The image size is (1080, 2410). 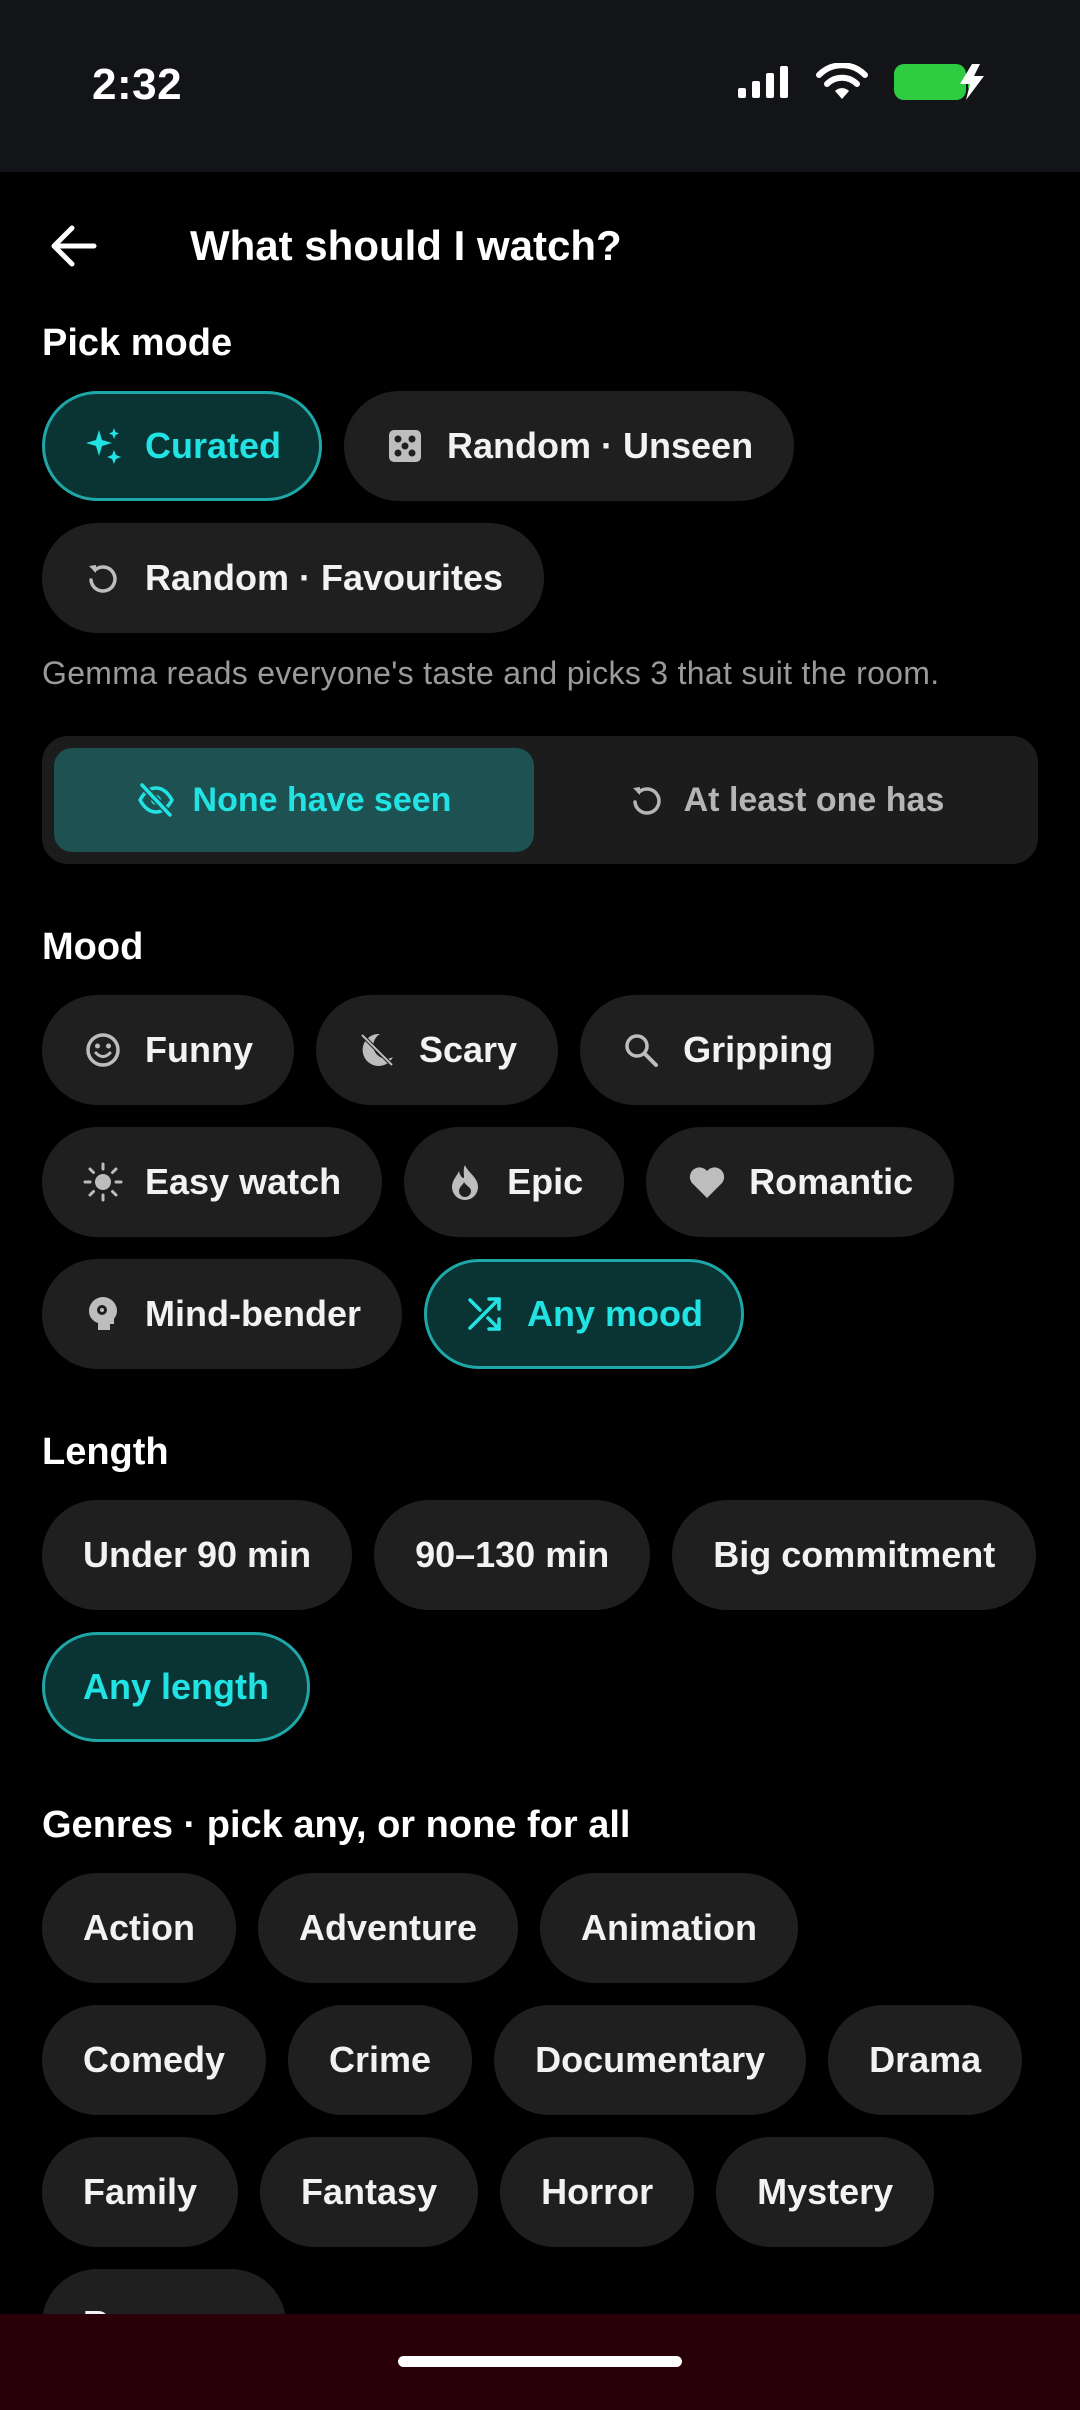 I want to click on back-arrow-icon, so click(x=74, y=248).